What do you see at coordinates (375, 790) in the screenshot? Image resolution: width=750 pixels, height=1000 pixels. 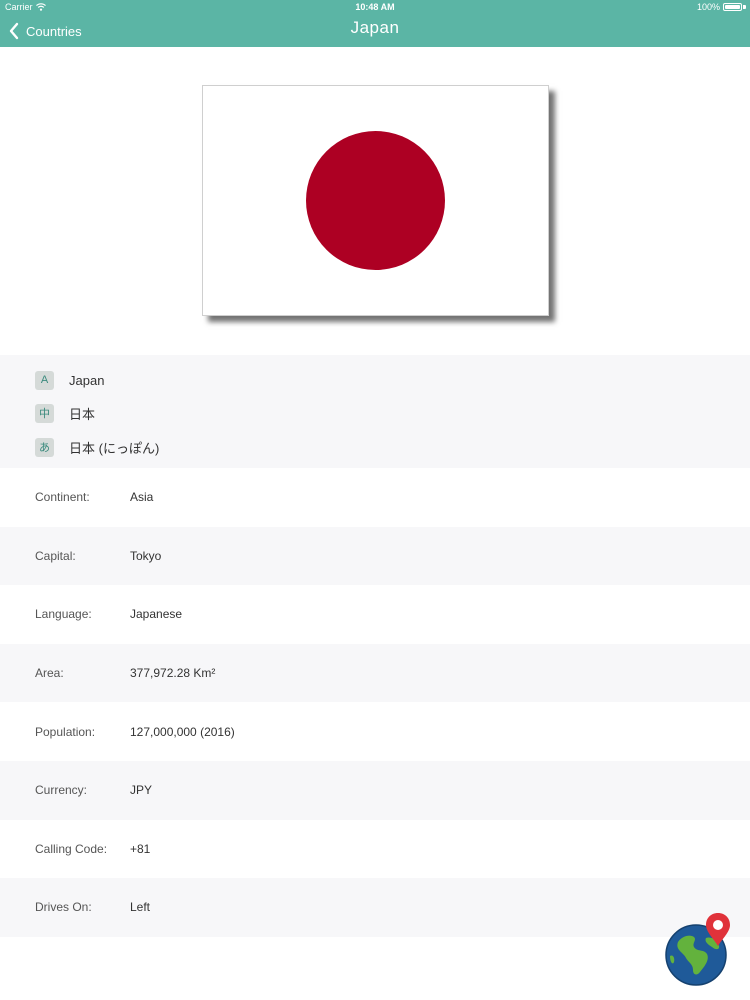 I see `info-row-currency: Currency: JPY` at bounding box center [375, 790].